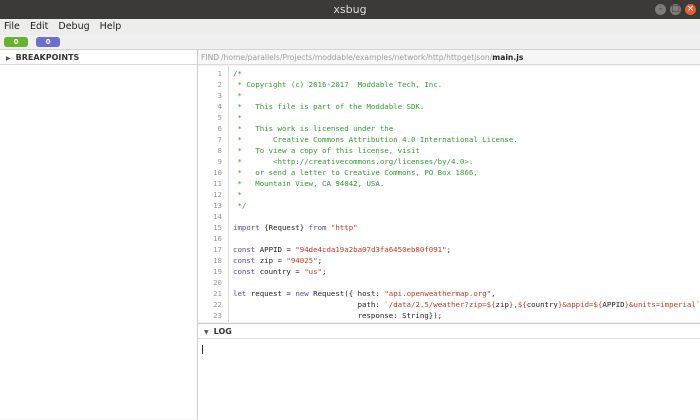  What do you see at coordinates (210, 260) in the screenshot?
I see `line-number: 18` at bounding box center [210, 260].